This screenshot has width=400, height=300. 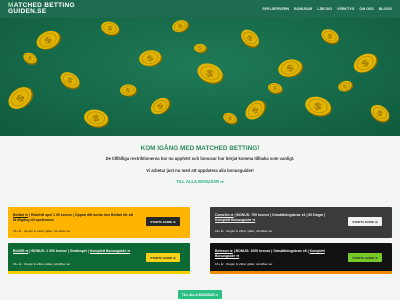 What do you see at coordinates (275, 9) in the screenshot?
I see `nav-item: SPELSERVERN` at bounding box center [275, 9].